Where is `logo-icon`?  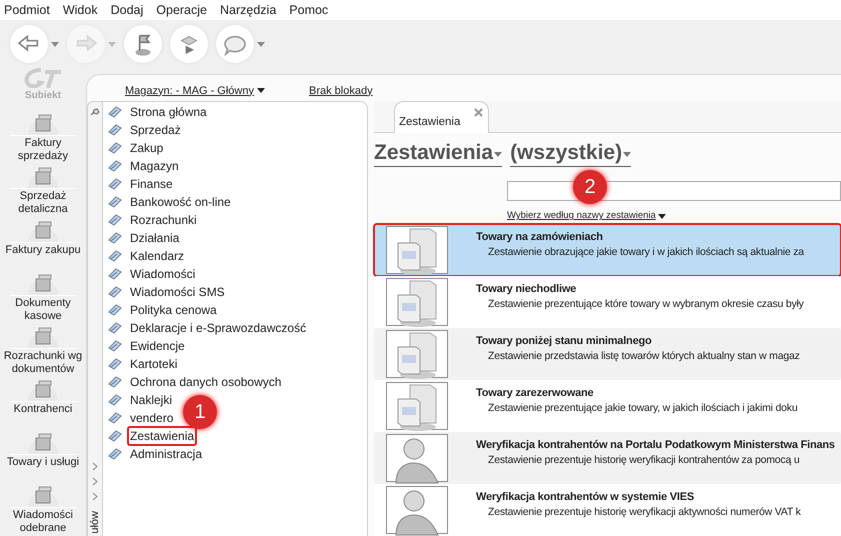 logo-icon is located at coordinates (43, 78).